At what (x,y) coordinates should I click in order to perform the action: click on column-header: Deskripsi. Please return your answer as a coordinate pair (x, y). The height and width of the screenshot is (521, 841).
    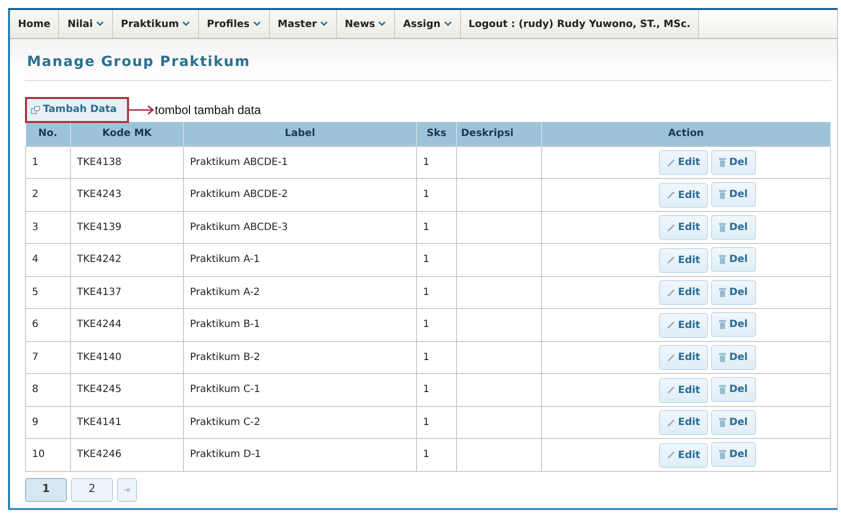
    Looking at the image, I should click on (499, 134).